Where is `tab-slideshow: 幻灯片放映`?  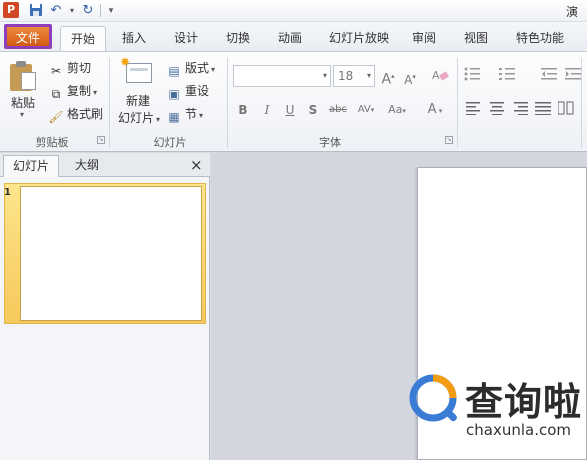
tab-slideshow: 幻灯片放映 is located at coordinates (359, 38).